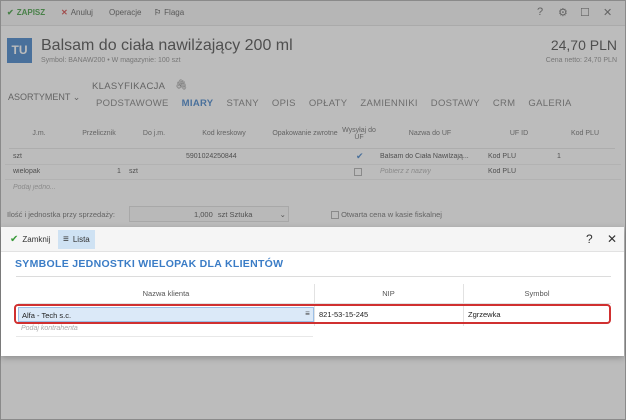 Image resolution: width=626 pixels, height=420 pixels. Describe the element at coordinates (589, 239) in the screenshot. I see `dialog-help-icon: ?` at that location.